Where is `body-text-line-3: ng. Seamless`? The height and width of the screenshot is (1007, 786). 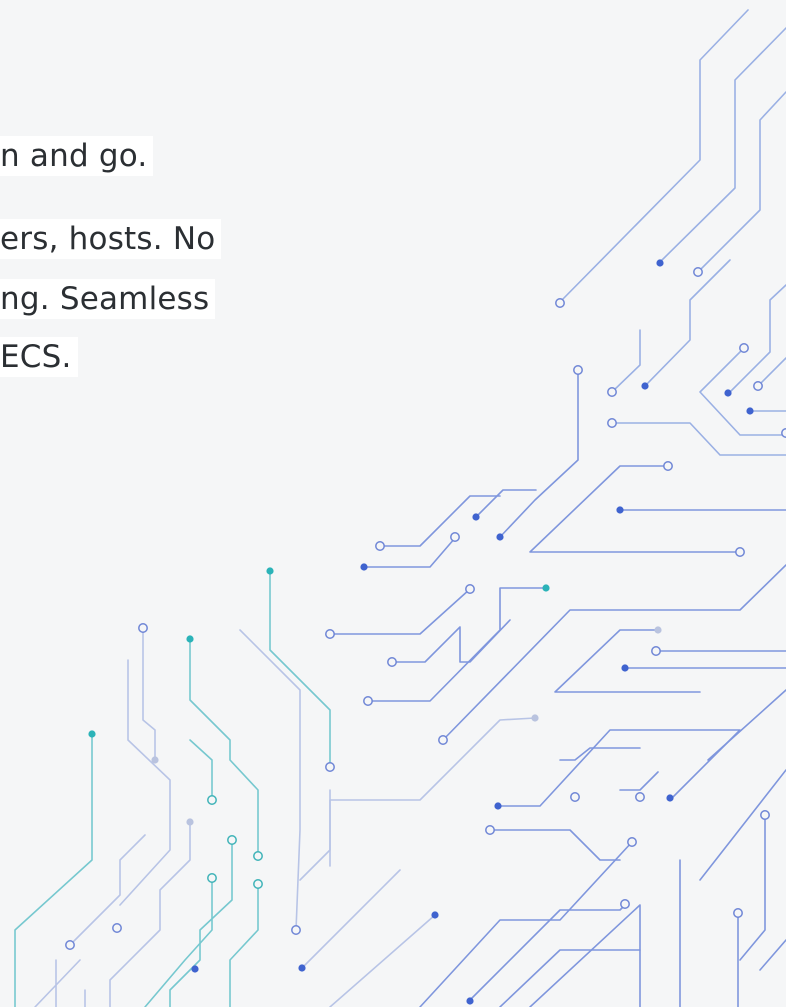
body-text-line-3: ng. Seamless is located at coordinates (108, 299).